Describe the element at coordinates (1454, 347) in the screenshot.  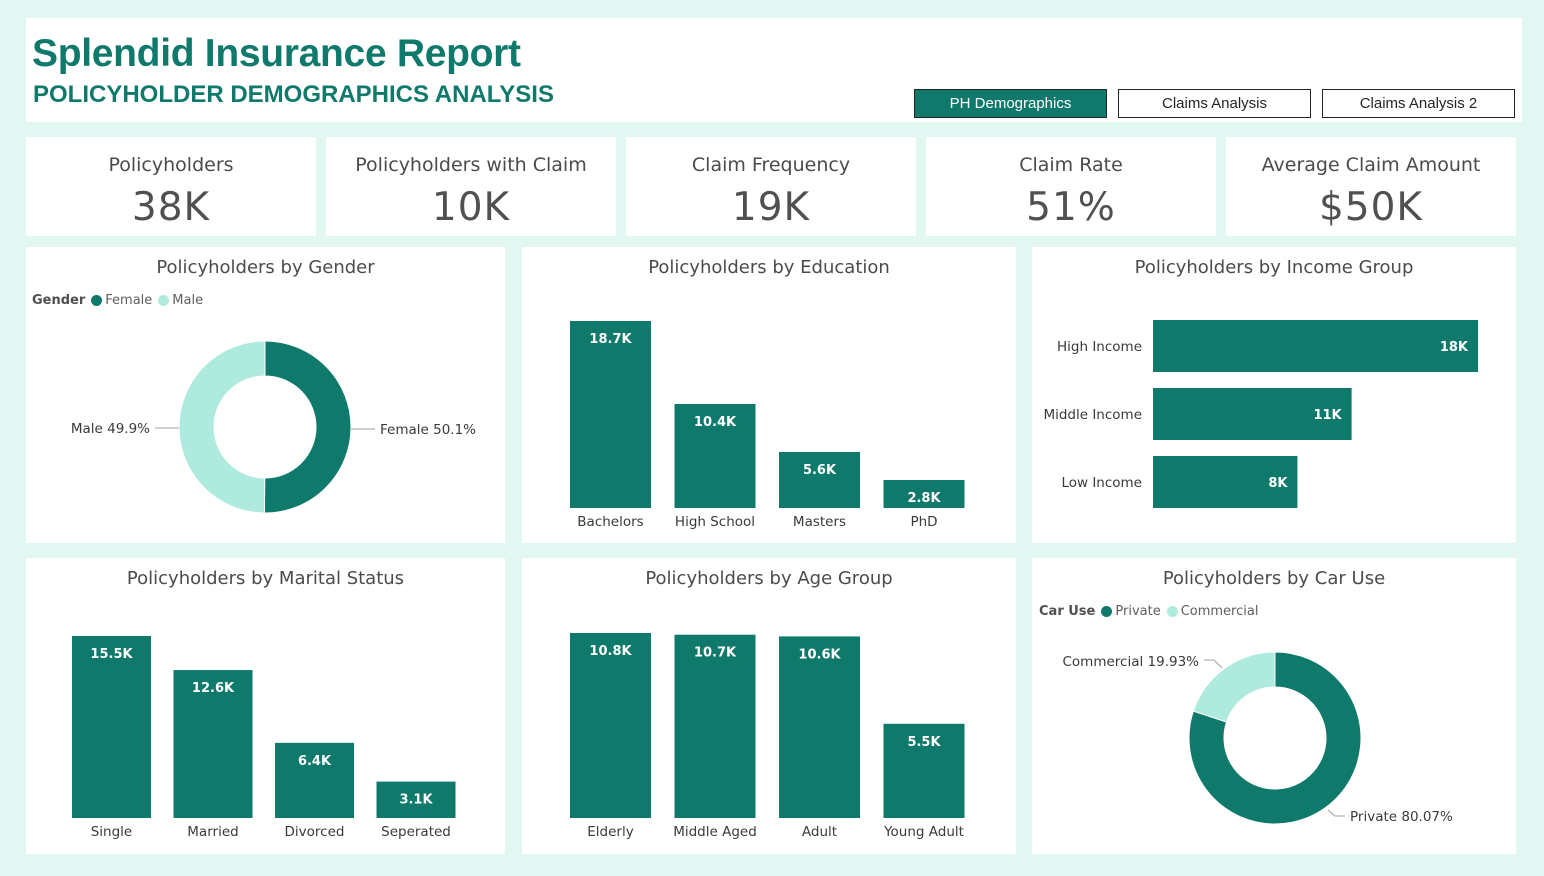
I see `data-label: 18K` at that location.